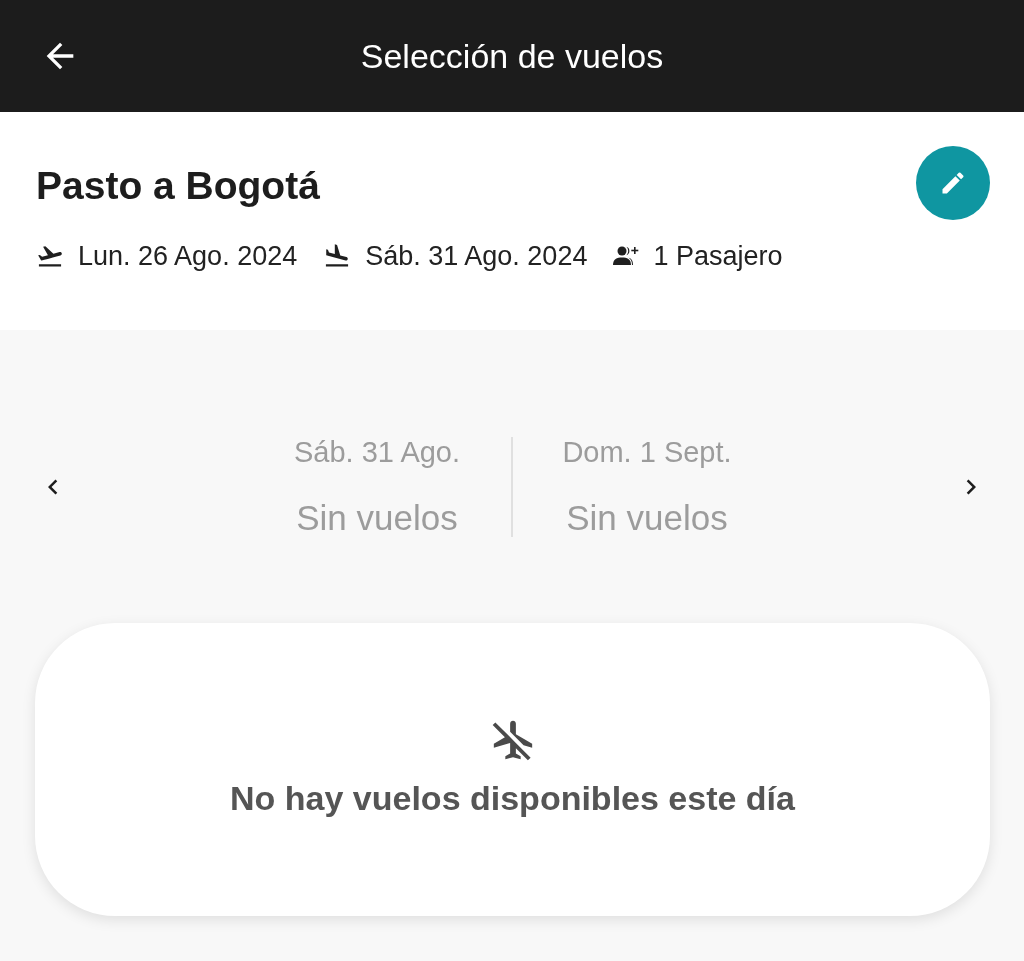 Image resolution: width=1024 pixels, height=961 pixels. I want to click on trip-detail-text: Sáb. 31 Ago. 2024, so click(476, 256).